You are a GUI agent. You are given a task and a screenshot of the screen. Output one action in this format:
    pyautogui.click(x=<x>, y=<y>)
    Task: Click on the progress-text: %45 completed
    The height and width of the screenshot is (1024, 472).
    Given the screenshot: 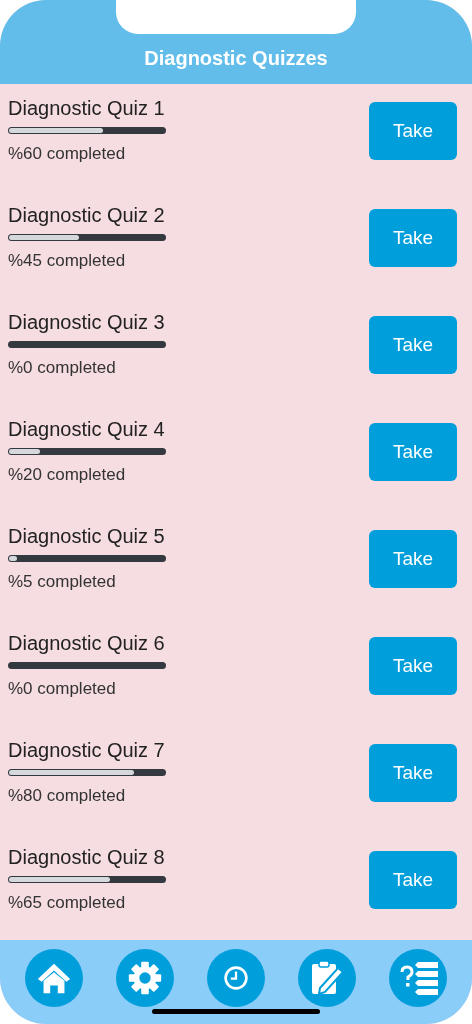 What is the action you would take?
    pyautogui.click(x=67, y=261)
    